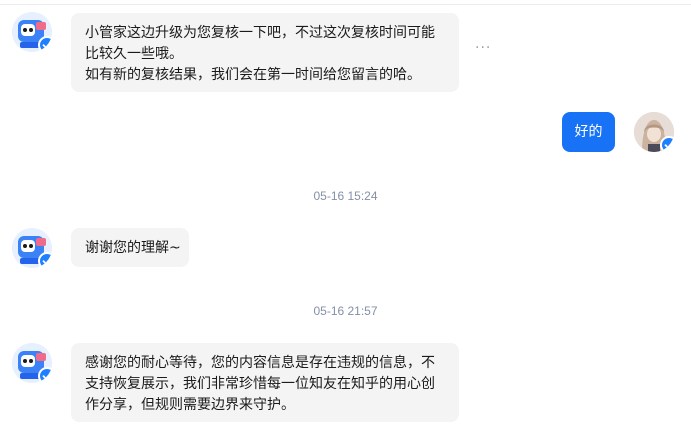 This screenshot has width=691, height=433. I want to click on message-bubble-sent: 好的, so click(588, 132).